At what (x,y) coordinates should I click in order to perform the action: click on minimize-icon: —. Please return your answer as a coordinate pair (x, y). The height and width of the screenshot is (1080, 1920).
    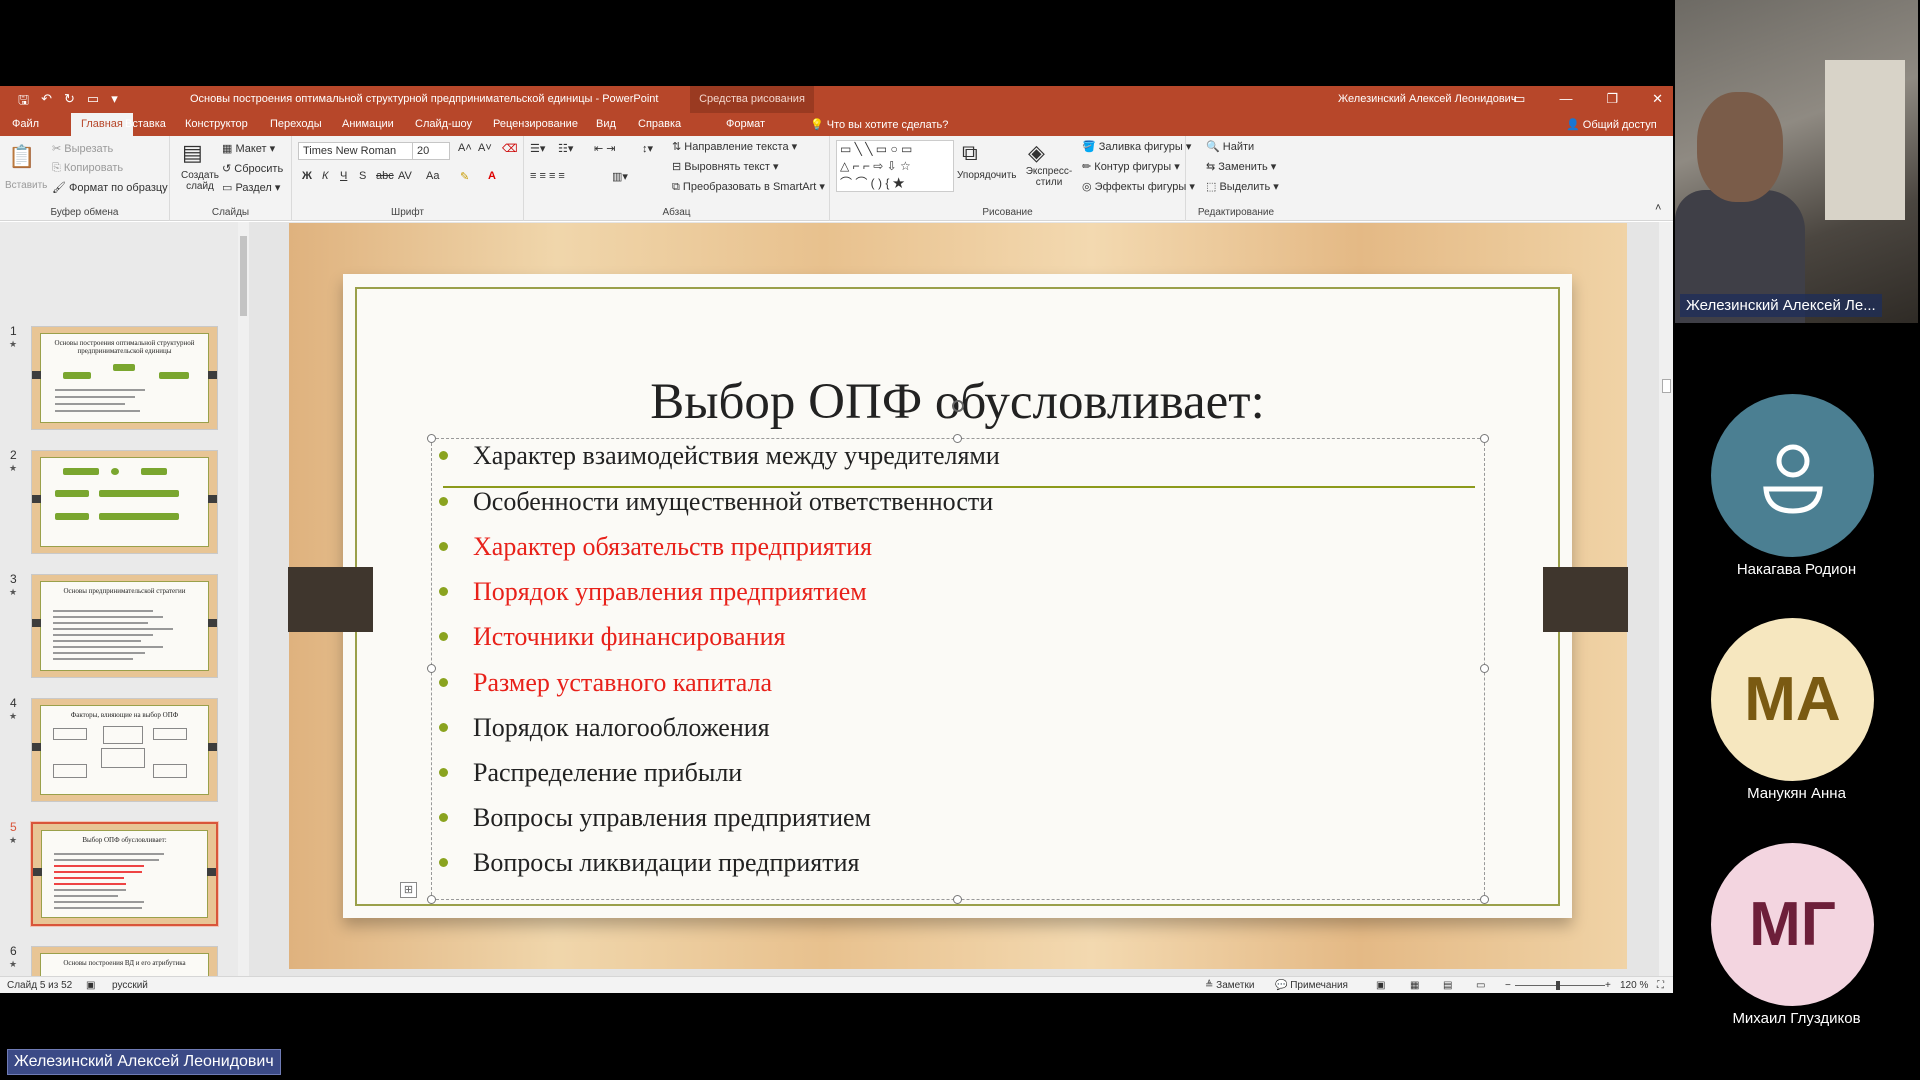
    Looking at the image, I should click on (1565, 99).